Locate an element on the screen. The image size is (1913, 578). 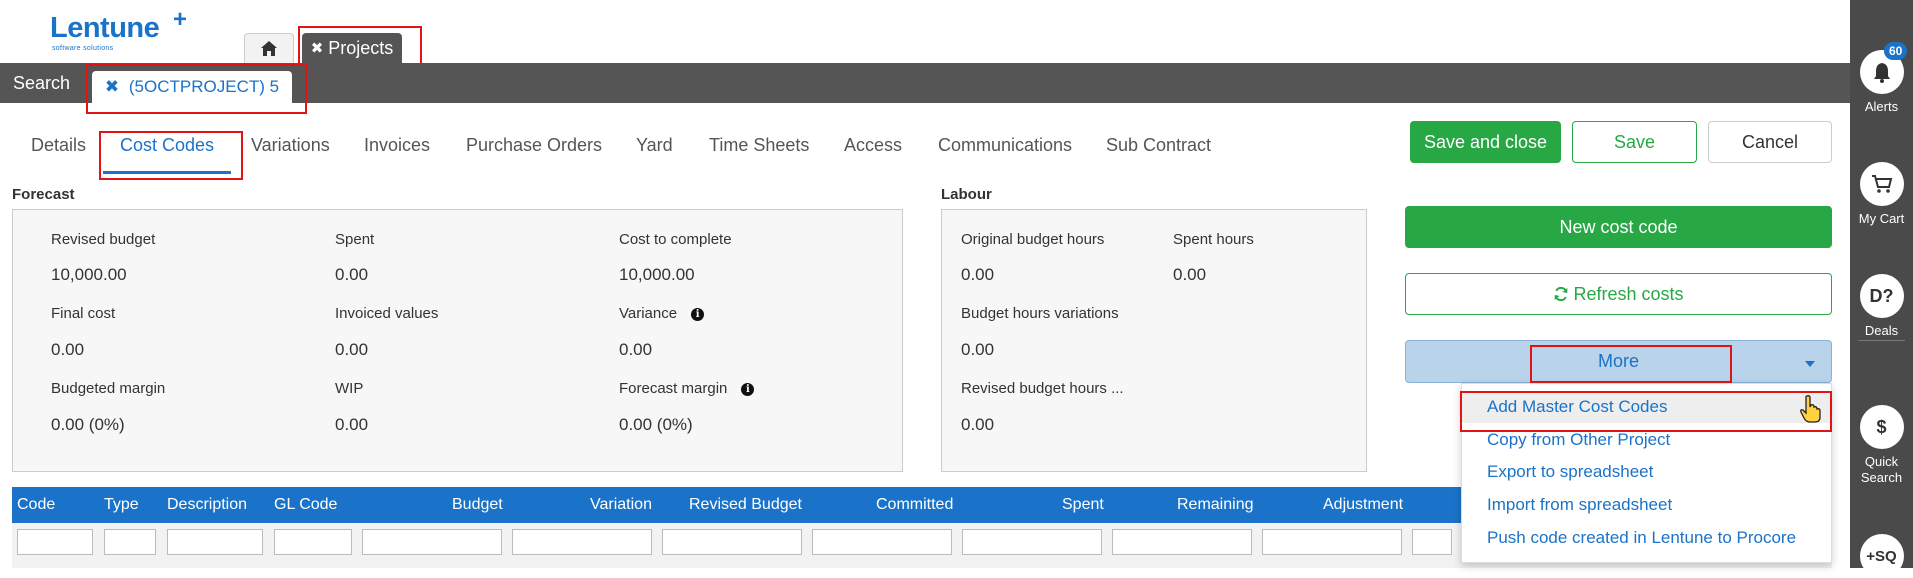
filter-spent-input is located at coordinates (1032, 542).